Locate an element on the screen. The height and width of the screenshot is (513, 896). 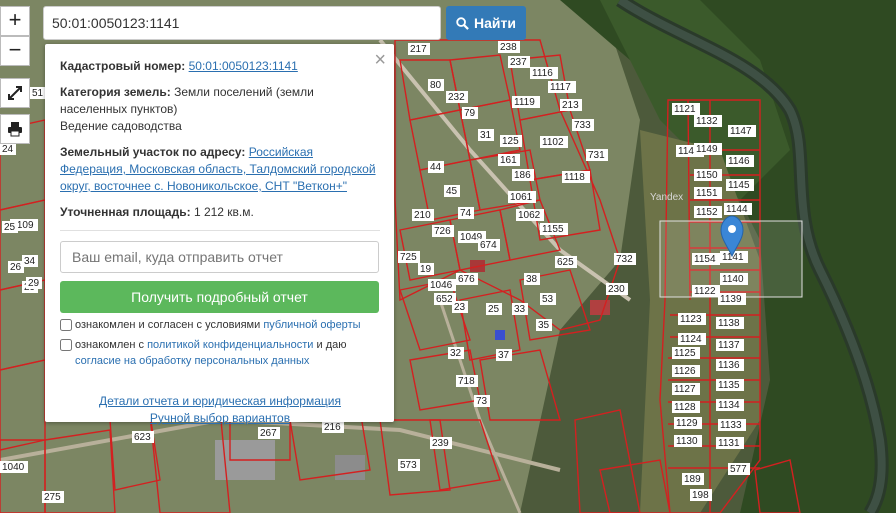
plot-label: 1145 is located at coordinates (739, 185).